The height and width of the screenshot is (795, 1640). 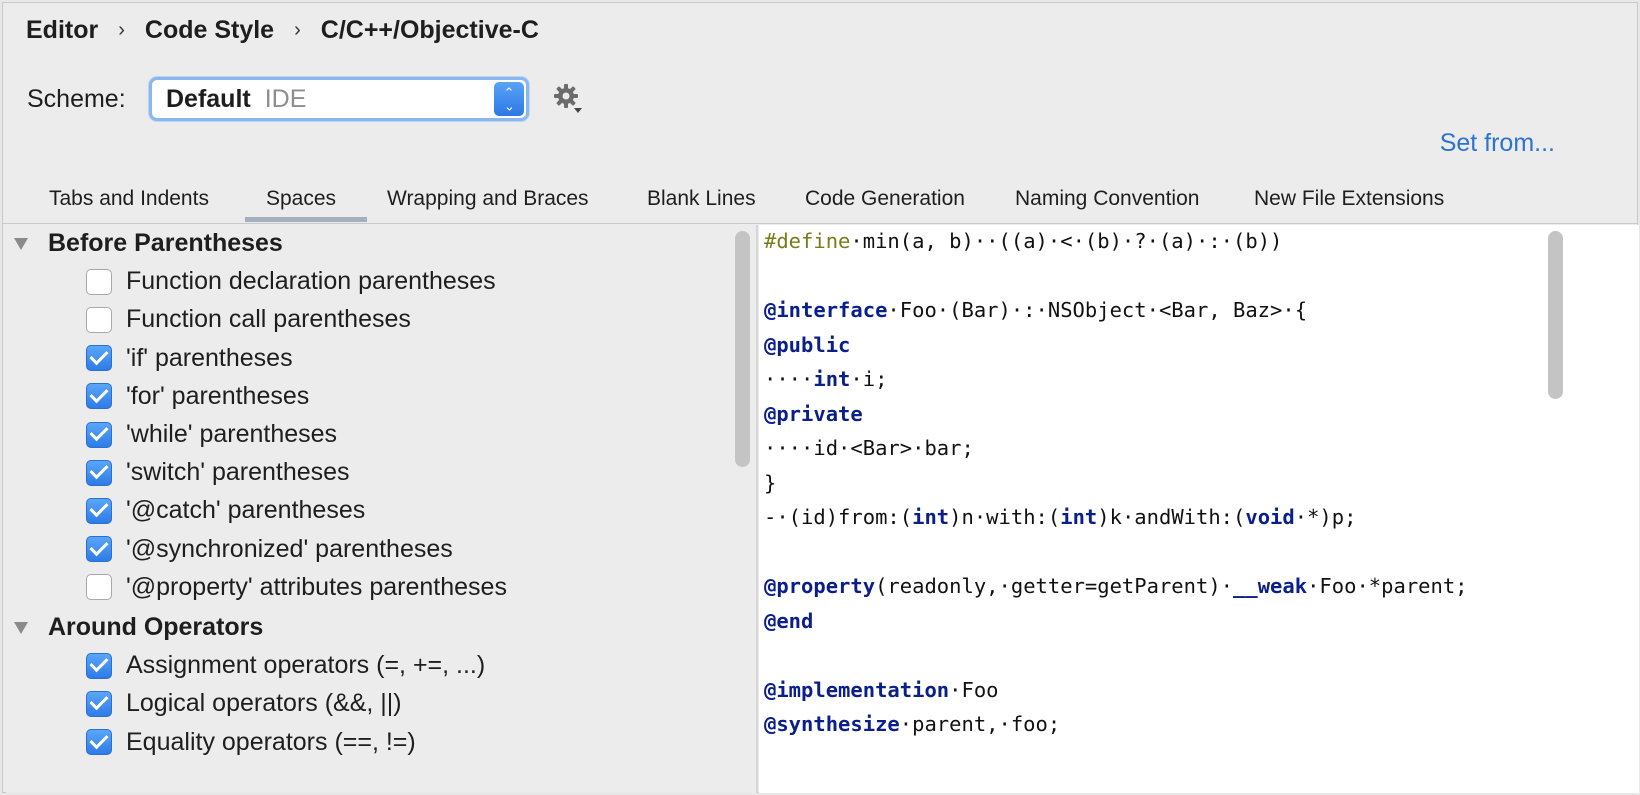 I want to click on option-row: '@catch' parentheses, so click(x=225, y=510).